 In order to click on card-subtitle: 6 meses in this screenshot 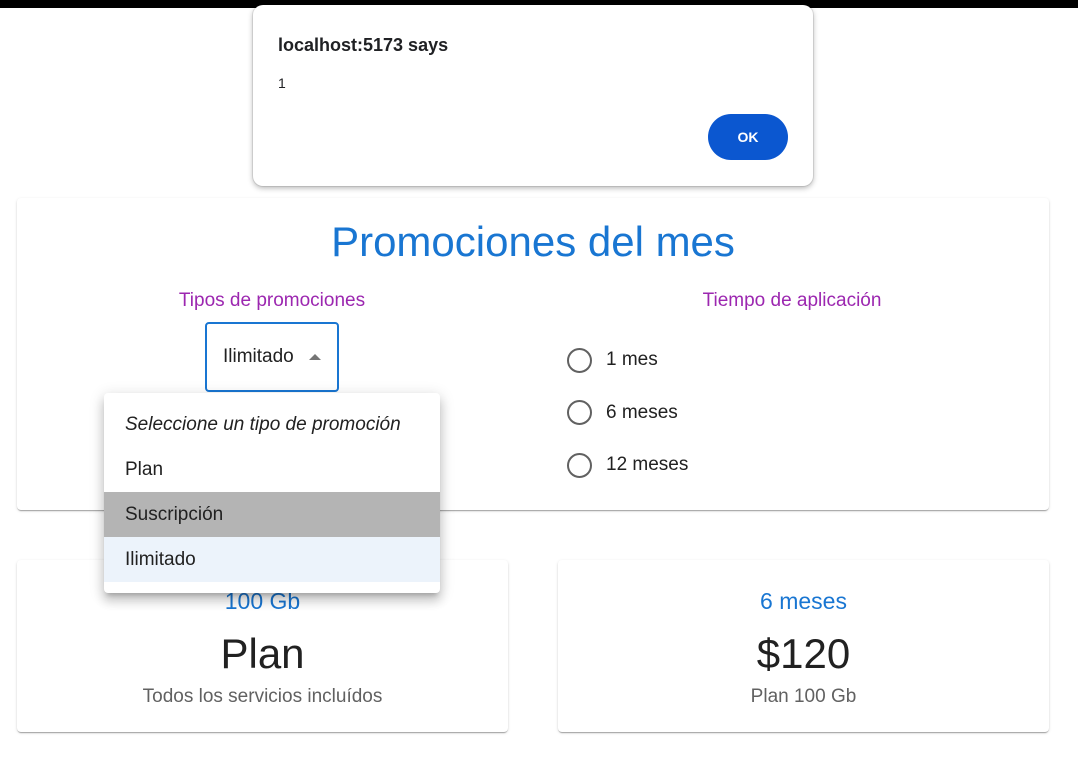, I will do `click(803, 601)`.